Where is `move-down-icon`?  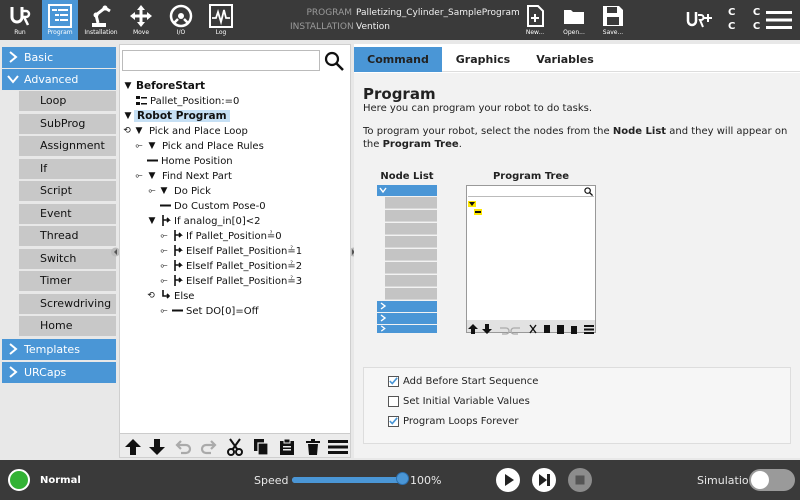
move-down-icon is located at coordinates (157, 447).